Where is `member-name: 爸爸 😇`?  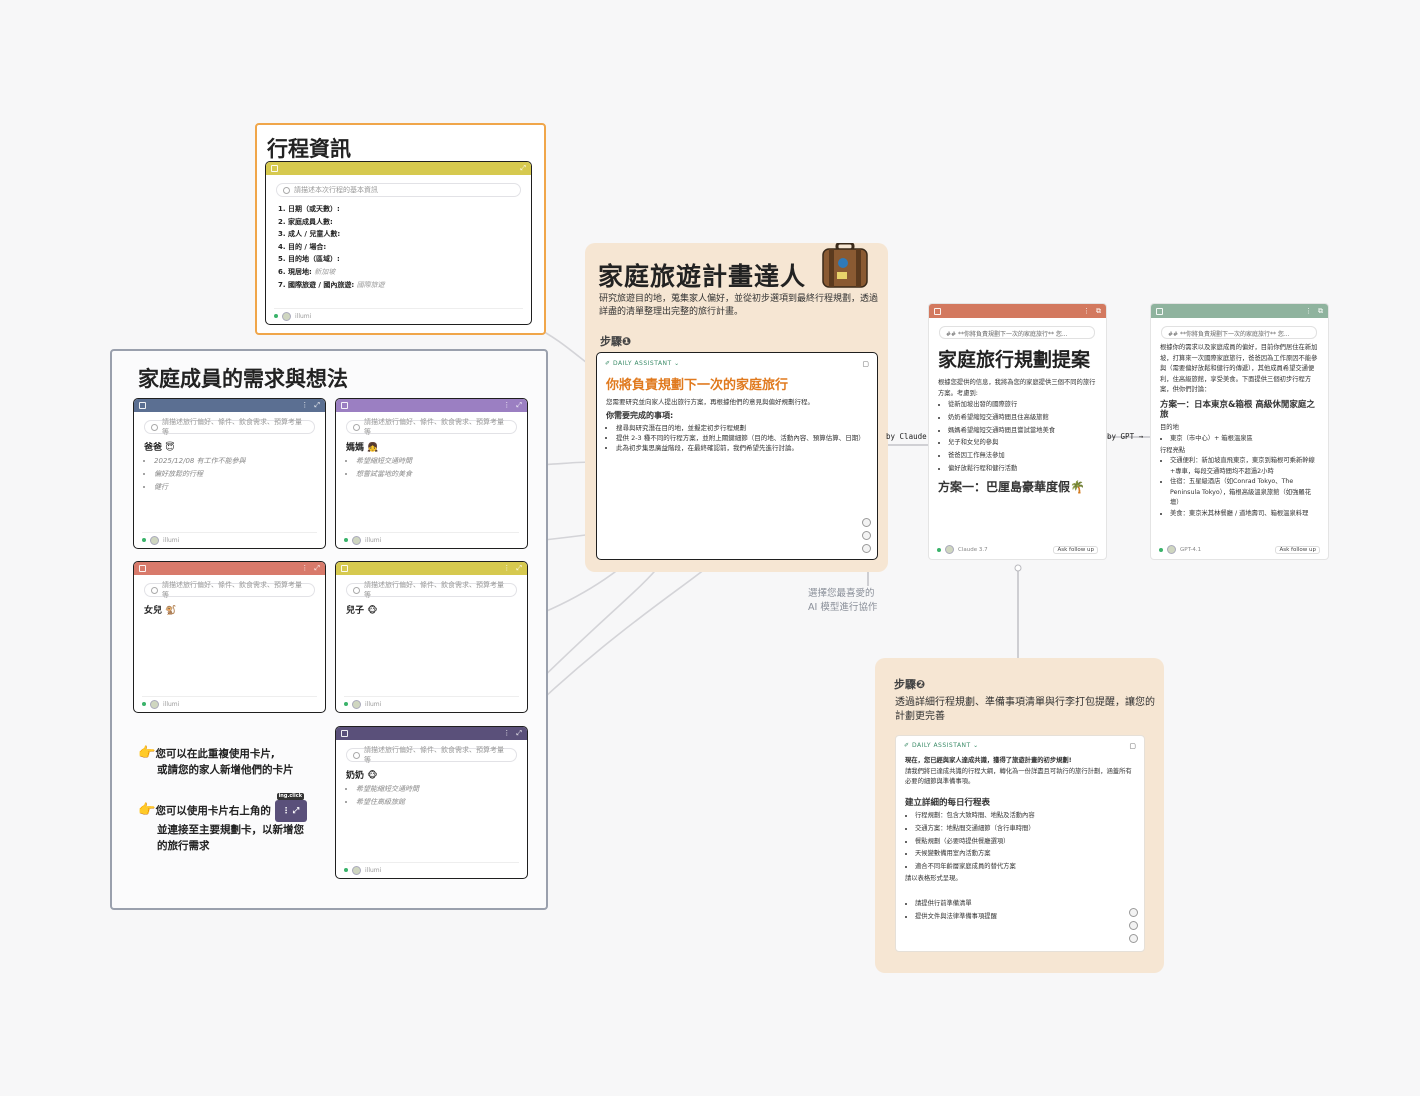 member-name: 爸爸 😇 is located at coordinates (159, 448).